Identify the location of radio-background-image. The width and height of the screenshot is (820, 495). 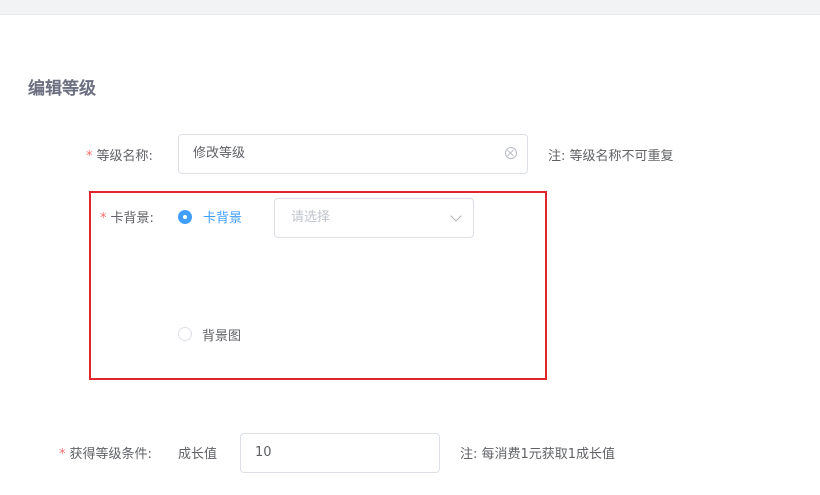
(185, 334).